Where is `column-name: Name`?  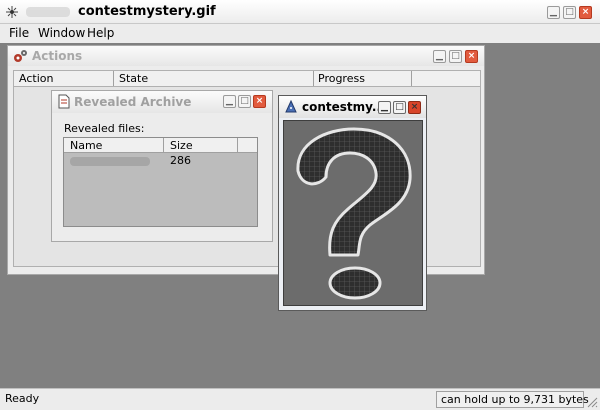 column-name: Name is located at coordinates (86, 145).